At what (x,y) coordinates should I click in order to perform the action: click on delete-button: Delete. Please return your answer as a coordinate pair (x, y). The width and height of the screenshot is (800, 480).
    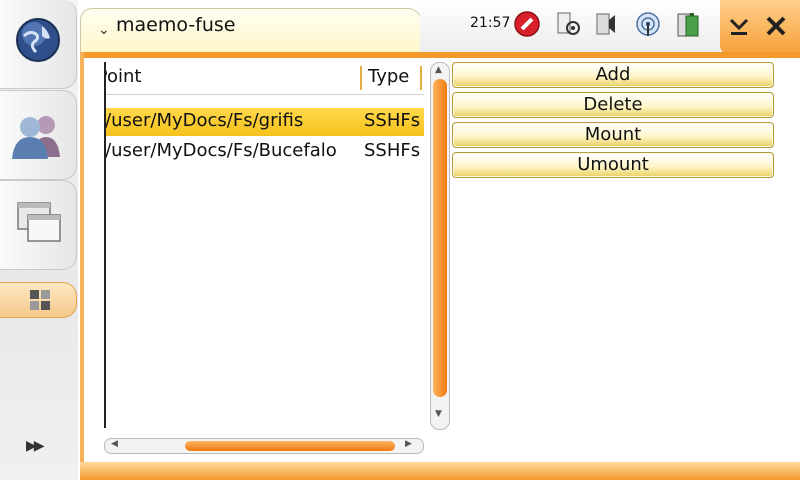
    Looking at the image, I should click on (613, 105).